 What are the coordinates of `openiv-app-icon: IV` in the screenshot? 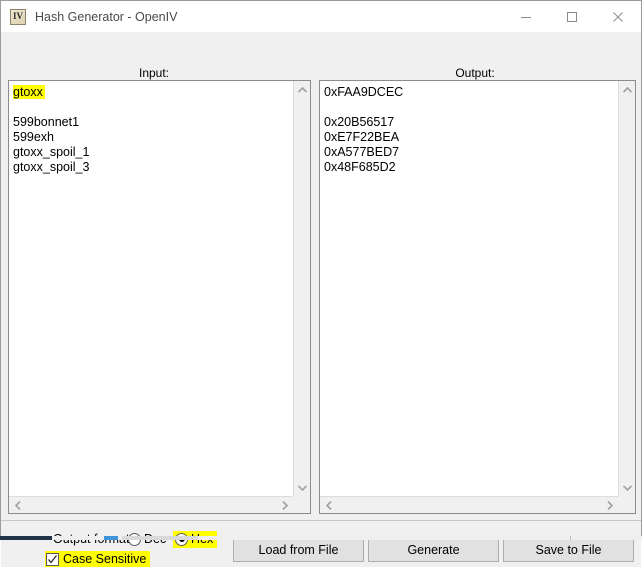 It's located at (18, 16).